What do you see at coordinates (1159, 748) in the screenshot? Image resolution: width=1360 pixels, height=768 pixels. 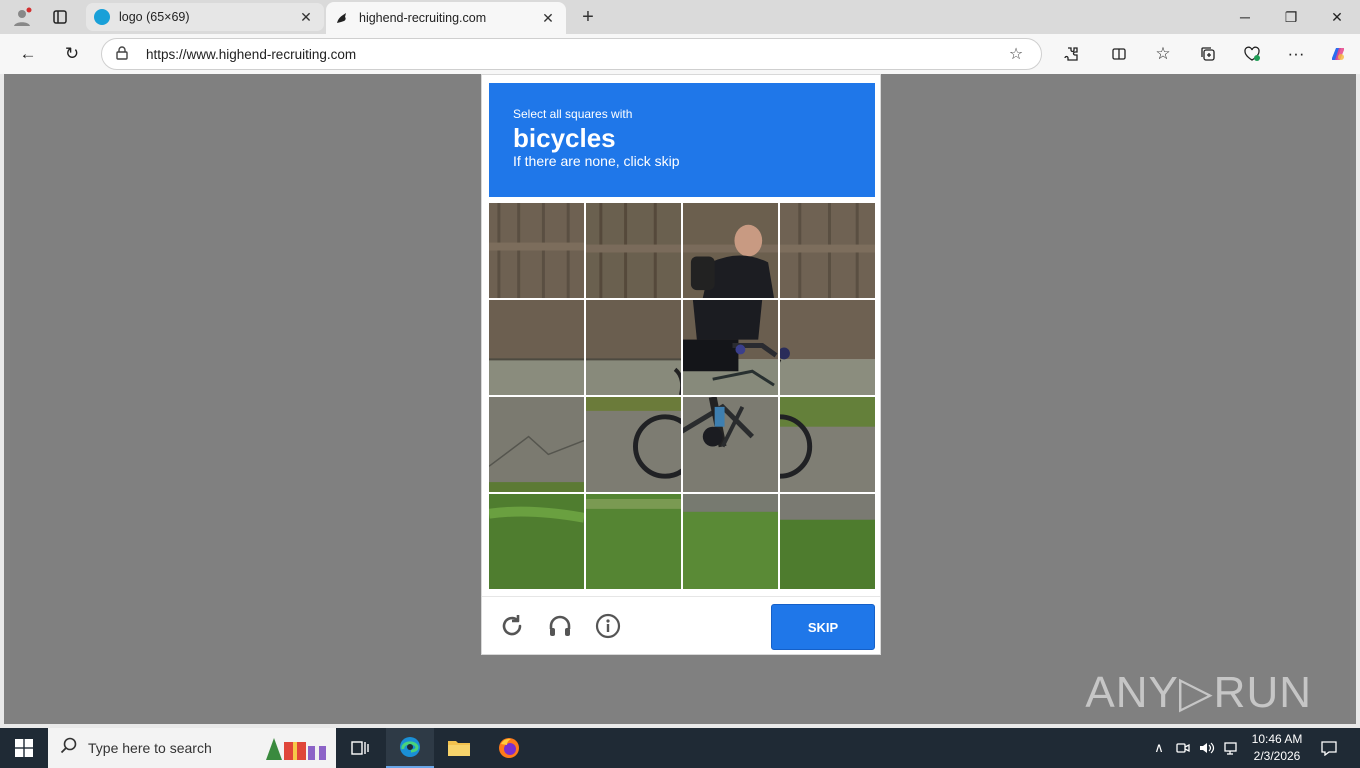 I see `tray-chevron-icon: ∧` at bounding box center [1159, 748].